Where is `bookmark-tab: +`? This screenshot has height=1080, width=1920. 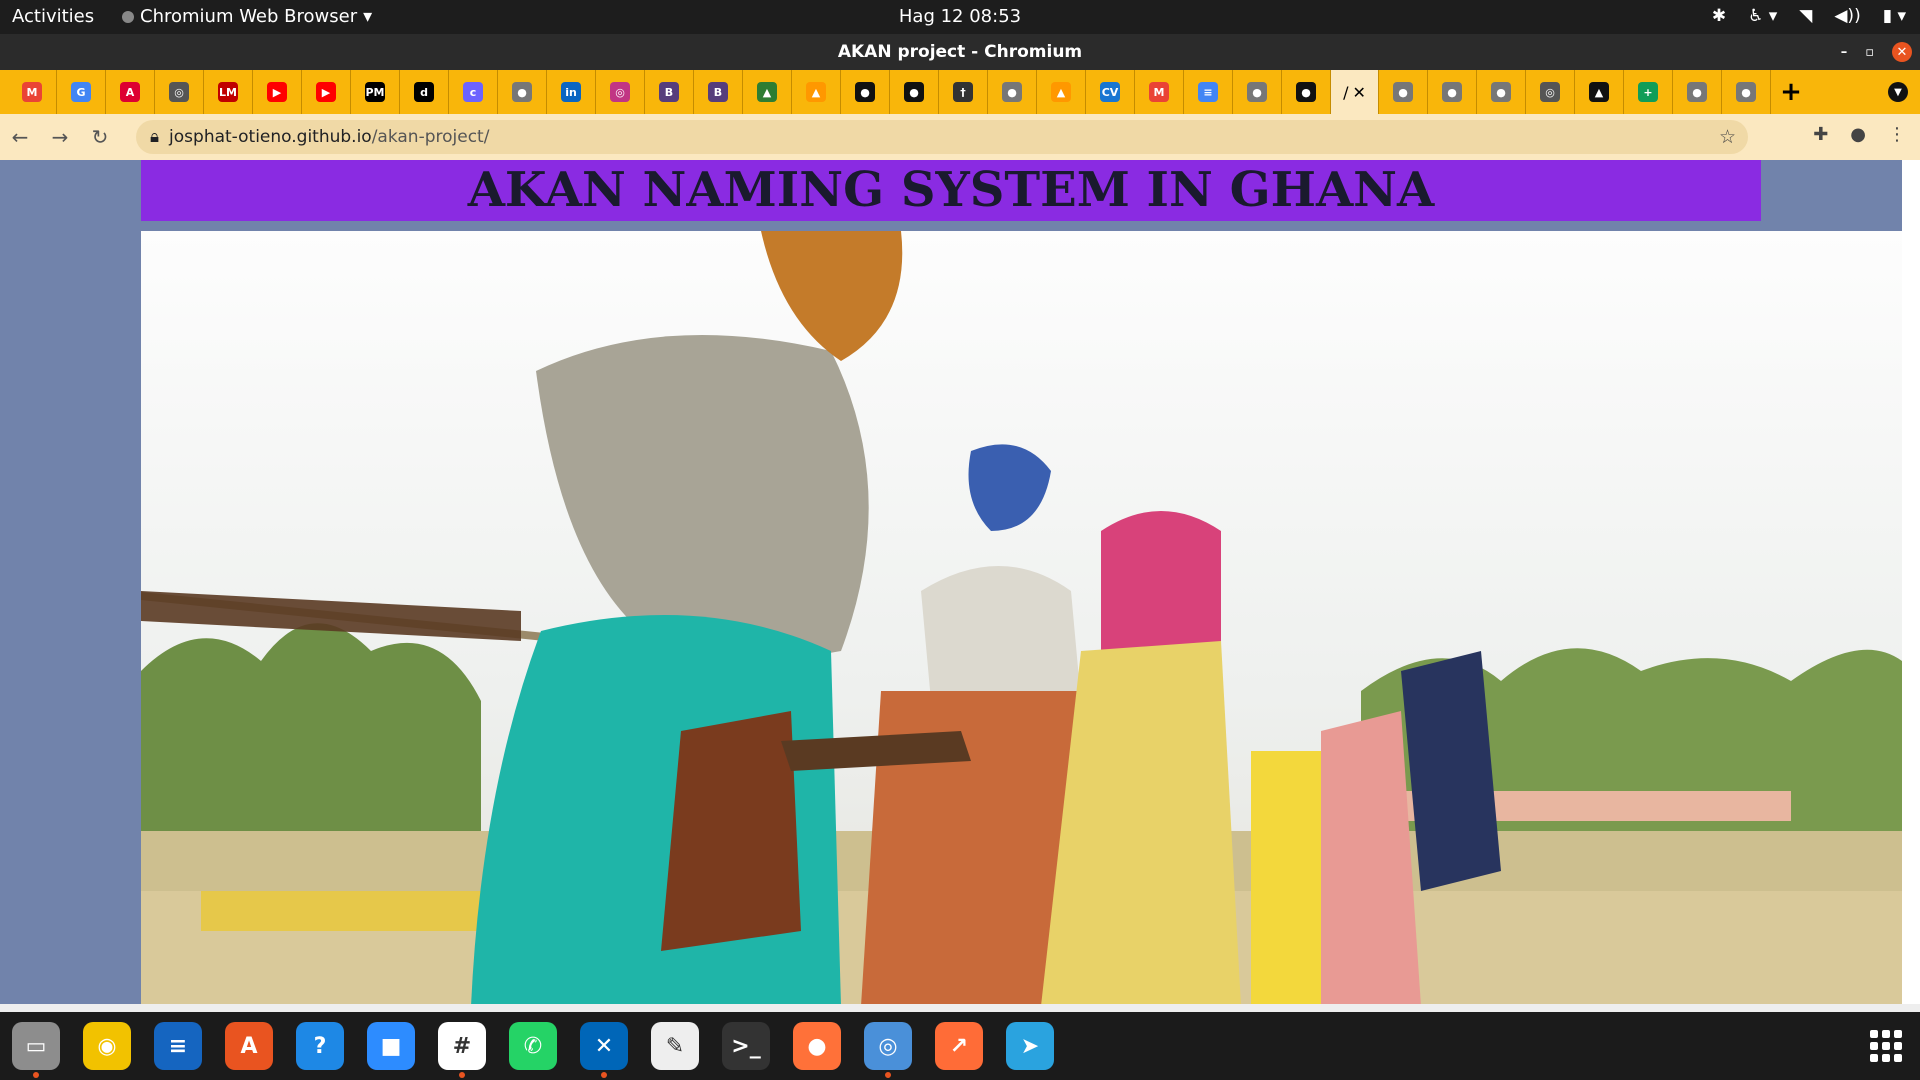 bookmark-tab: + is located at coordinates (1648, 92).